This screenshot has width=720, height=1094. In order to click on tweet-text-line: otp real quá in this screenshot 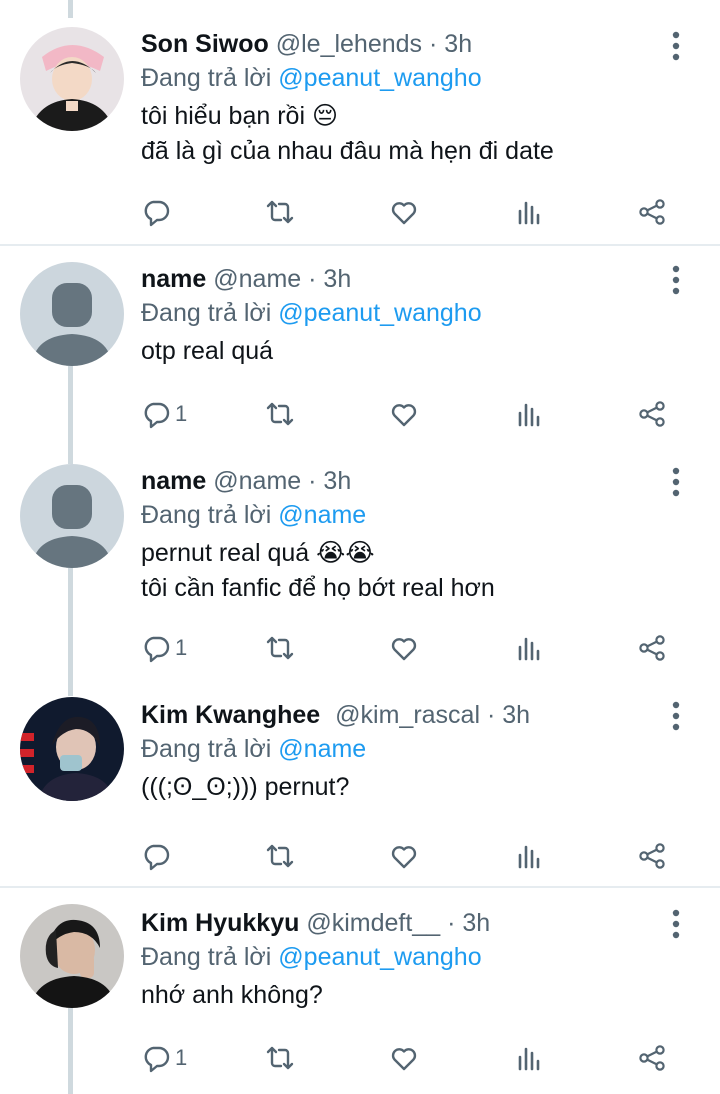, I will do `click(207, 351)`.